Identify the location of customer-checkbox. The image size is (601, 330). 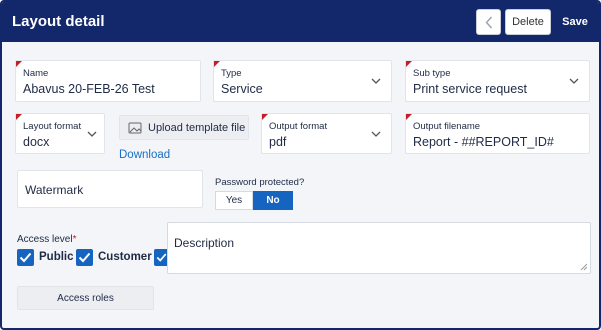
(84, 257).